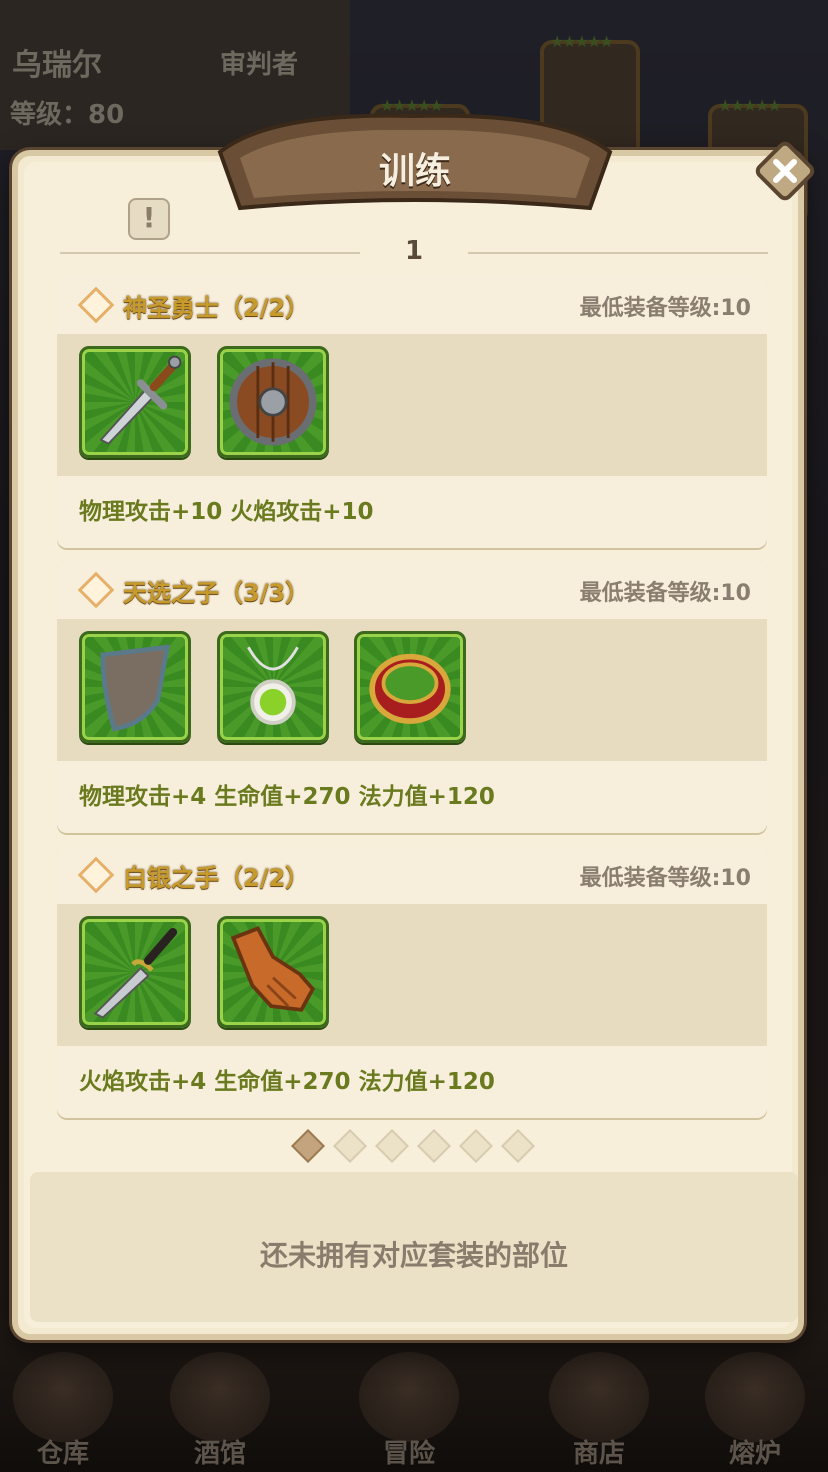 This screenshot has height=1472, width=828. I want to click on set-bonus: 物理攻击+10 火焰攻击+10, so click(412, 512).